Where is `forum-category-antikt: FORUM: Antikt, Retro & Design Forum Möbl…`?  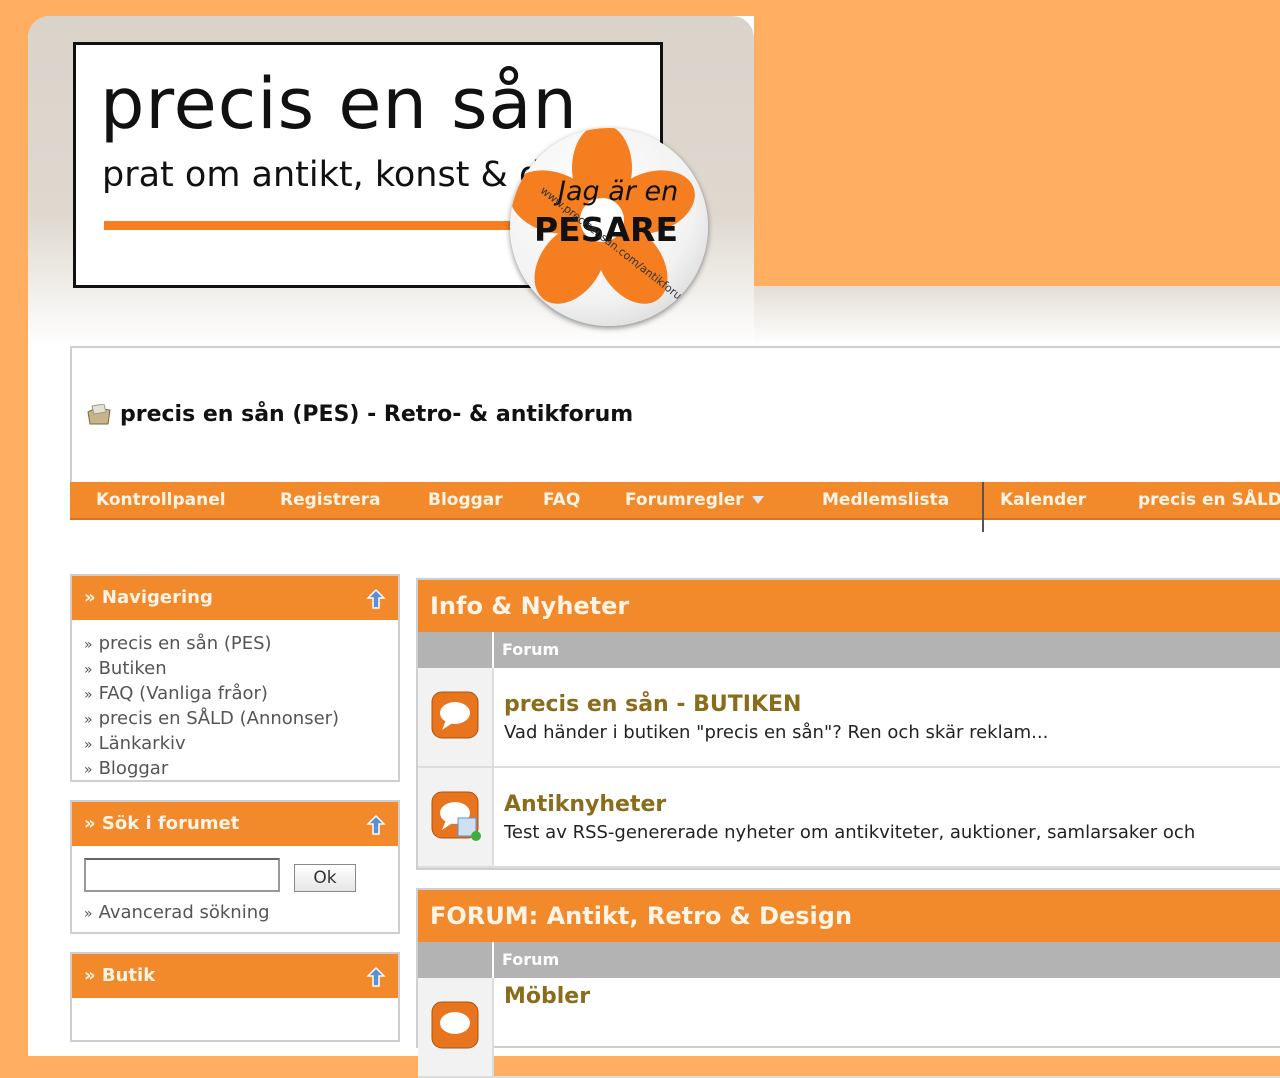 forum-category-antikt: FORUM: Antikt, Retro & Design Forum Möbl… is located at coordinates (848, 983).